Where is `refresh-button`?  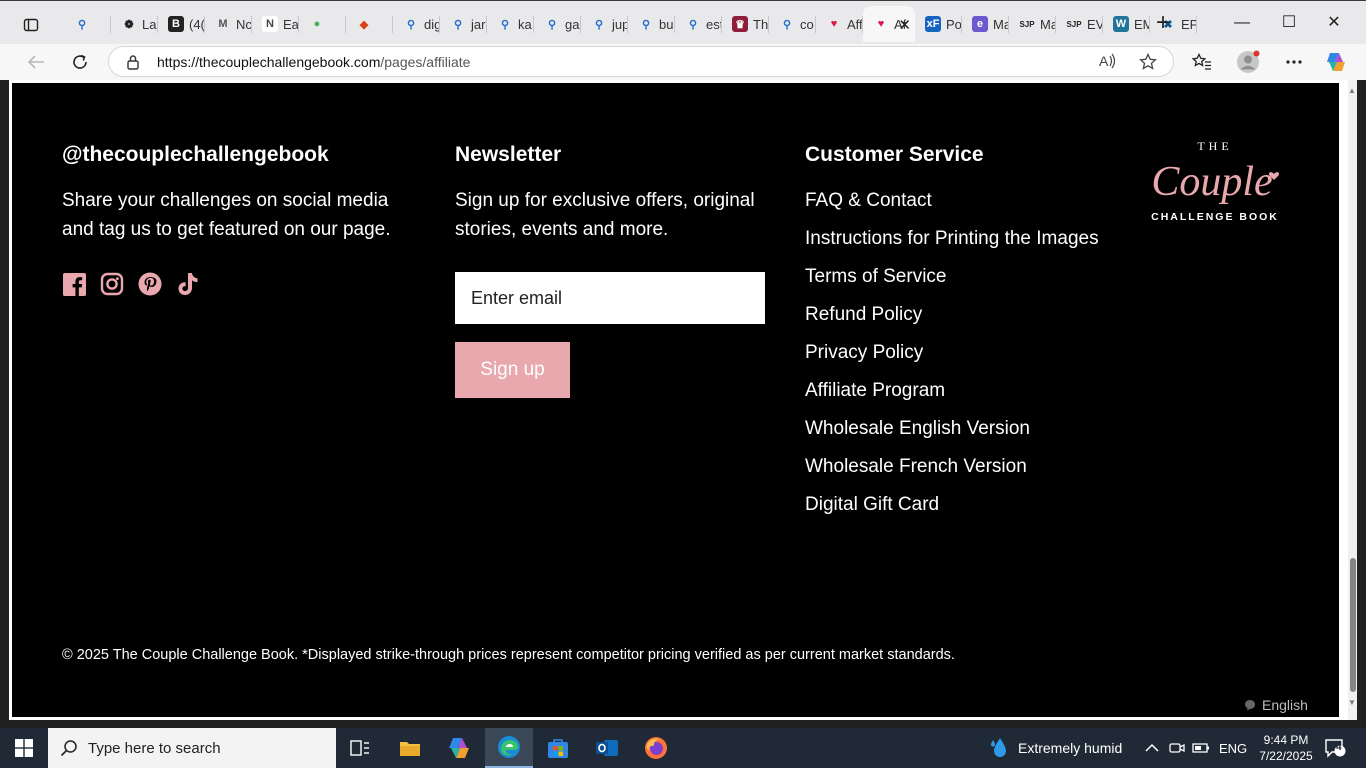 refresh-button is located at coordinates (80, 62).